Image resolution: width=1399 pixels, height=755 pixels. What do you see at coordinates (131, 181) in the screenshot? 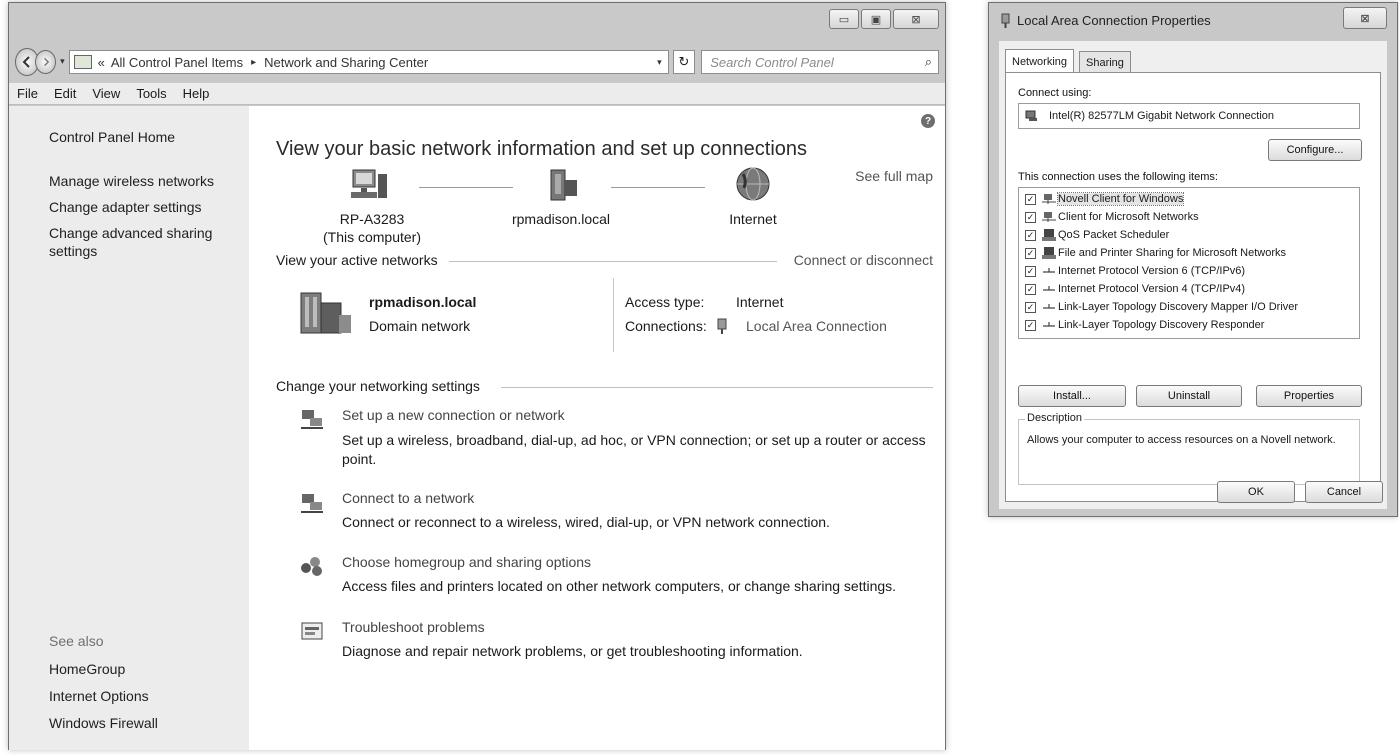
I see `sidebar-manage-wireless-networks: Manage wireless networks` at bounding box center [131, 181].